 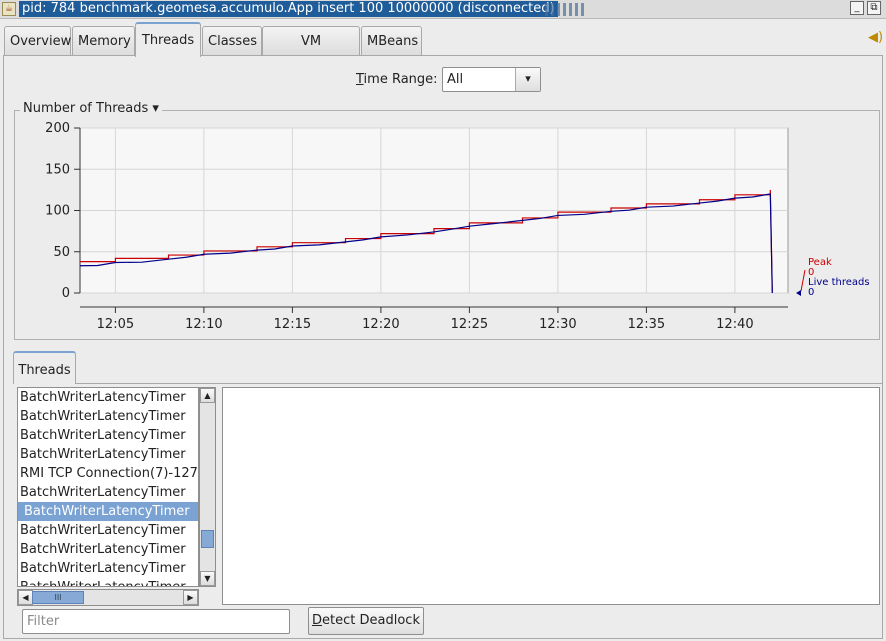 I want to click on thread-list-item: RMI TCP Connection(7)-127., so click(x=108, y=473).